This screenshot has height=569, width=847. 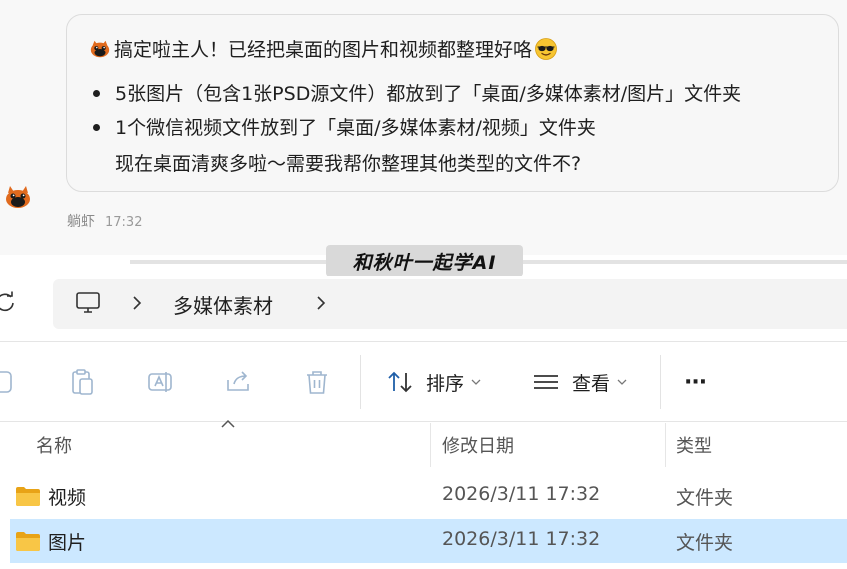 What do you see at coordinates (18, 197) in the screenshot?
I see `avatar` at bounding box center [18, 197].